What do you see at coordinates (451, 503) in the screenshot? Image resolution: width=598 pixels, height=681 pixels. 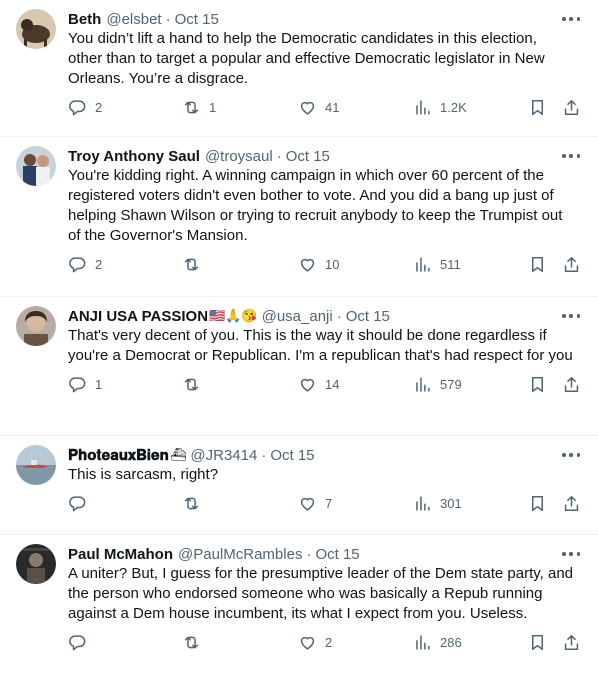 I see `views-count: 301` at bounding box center [451, 503].